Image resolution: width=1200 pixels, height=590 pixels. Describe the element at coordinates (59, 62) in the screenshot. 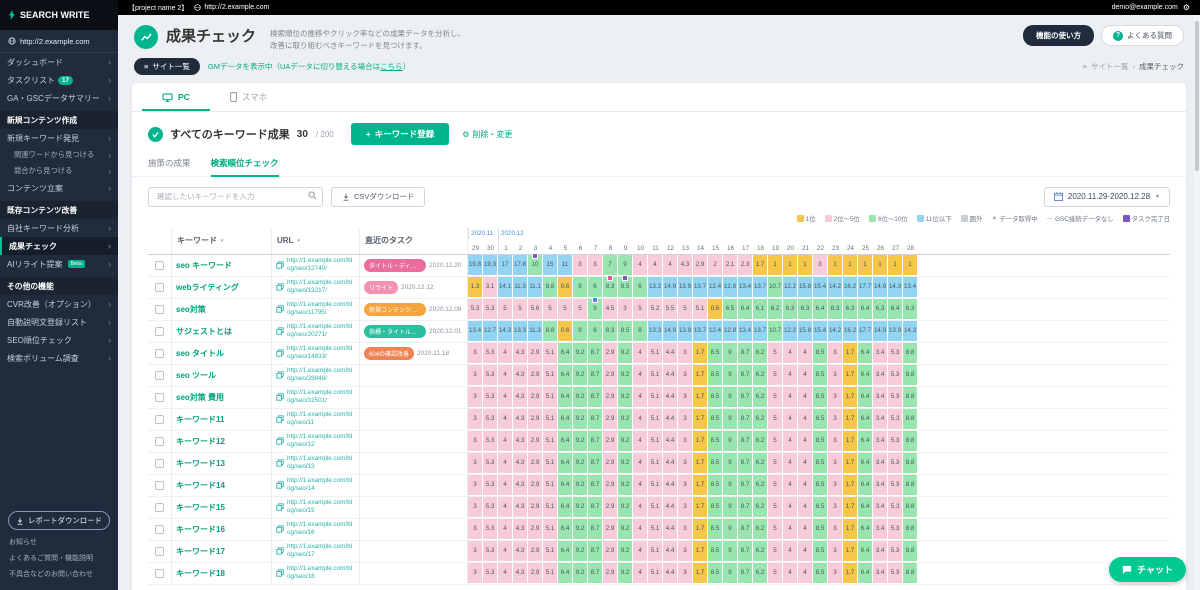

I see `sidebar-item: ダッシュボード ›` at that location.